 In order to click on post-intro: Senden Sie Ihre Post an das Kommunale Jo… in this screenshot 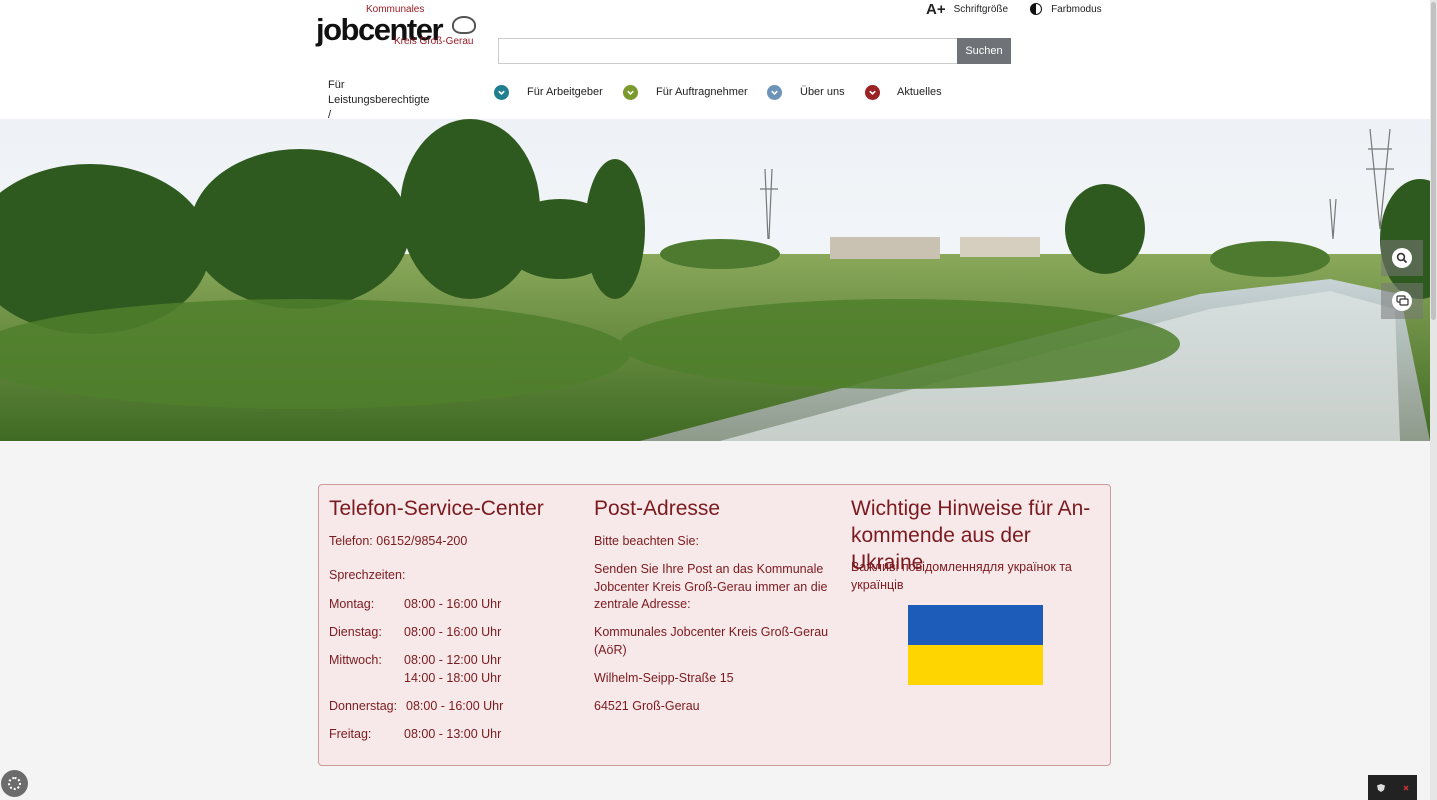, I will do `click(711, 586)`.